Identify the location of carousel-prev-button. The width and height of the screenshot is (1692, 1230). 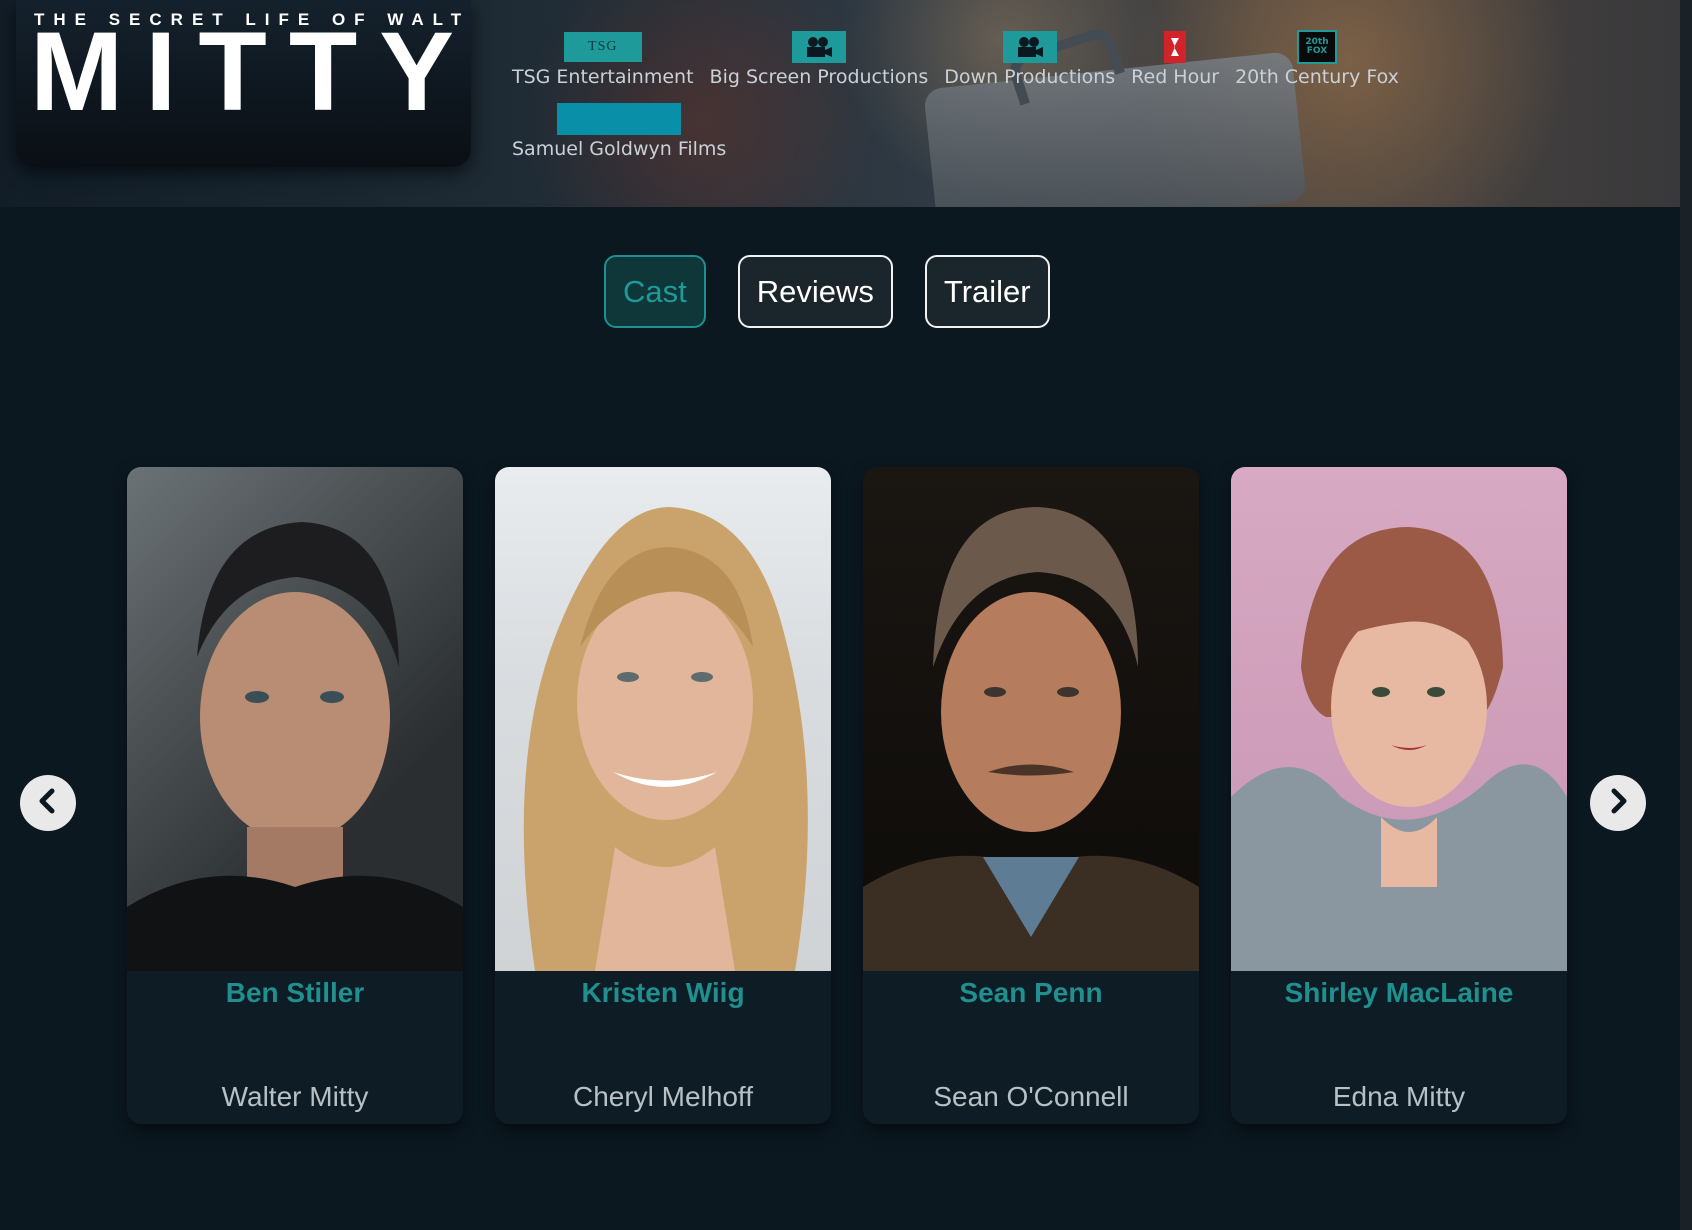
(48, 803).